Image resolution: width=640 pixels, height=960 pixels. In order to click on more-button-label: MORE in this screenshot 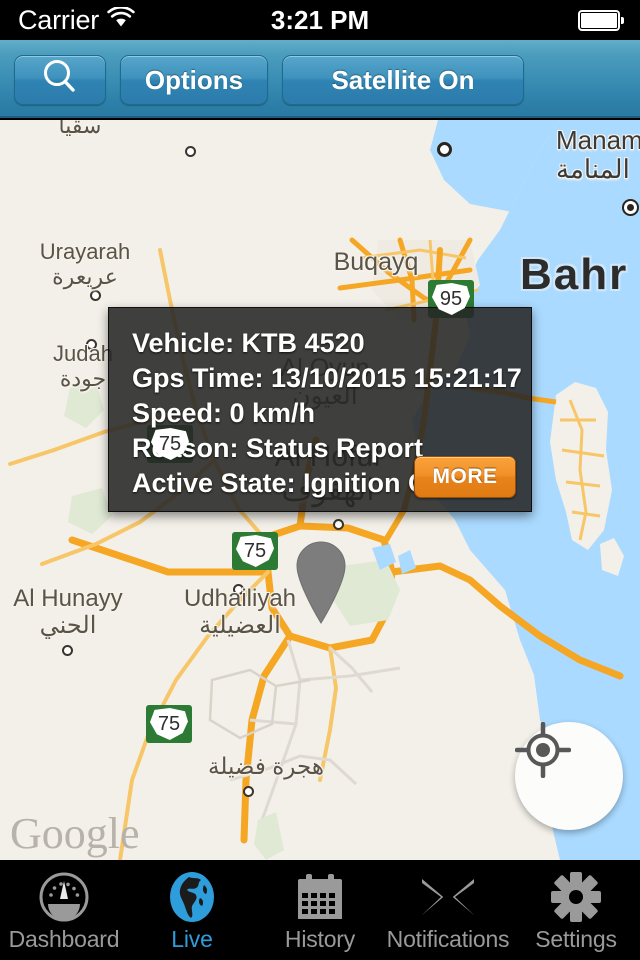, I will do `click(465, 476)`.